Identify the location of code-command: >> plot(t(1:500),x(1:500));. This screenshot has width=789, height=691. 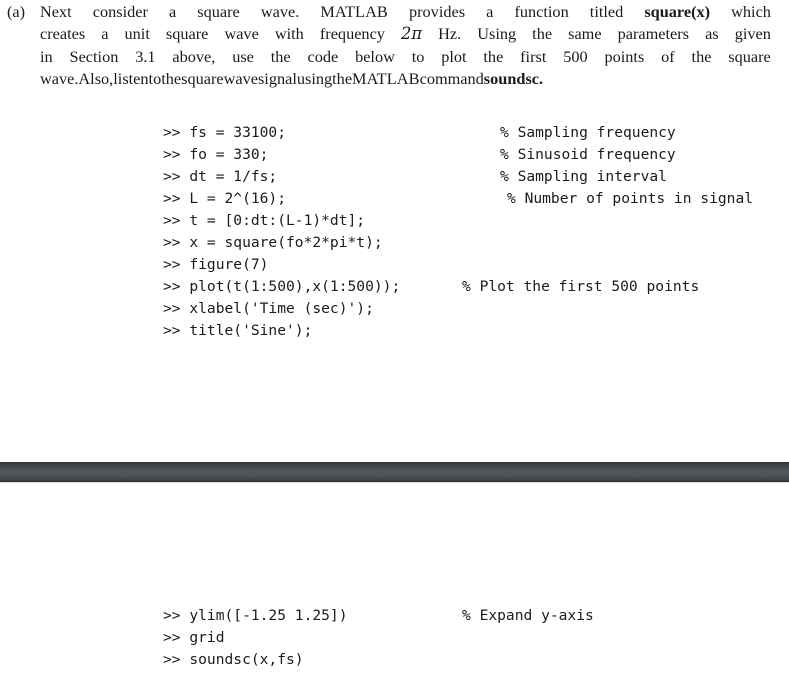
(282, 286).